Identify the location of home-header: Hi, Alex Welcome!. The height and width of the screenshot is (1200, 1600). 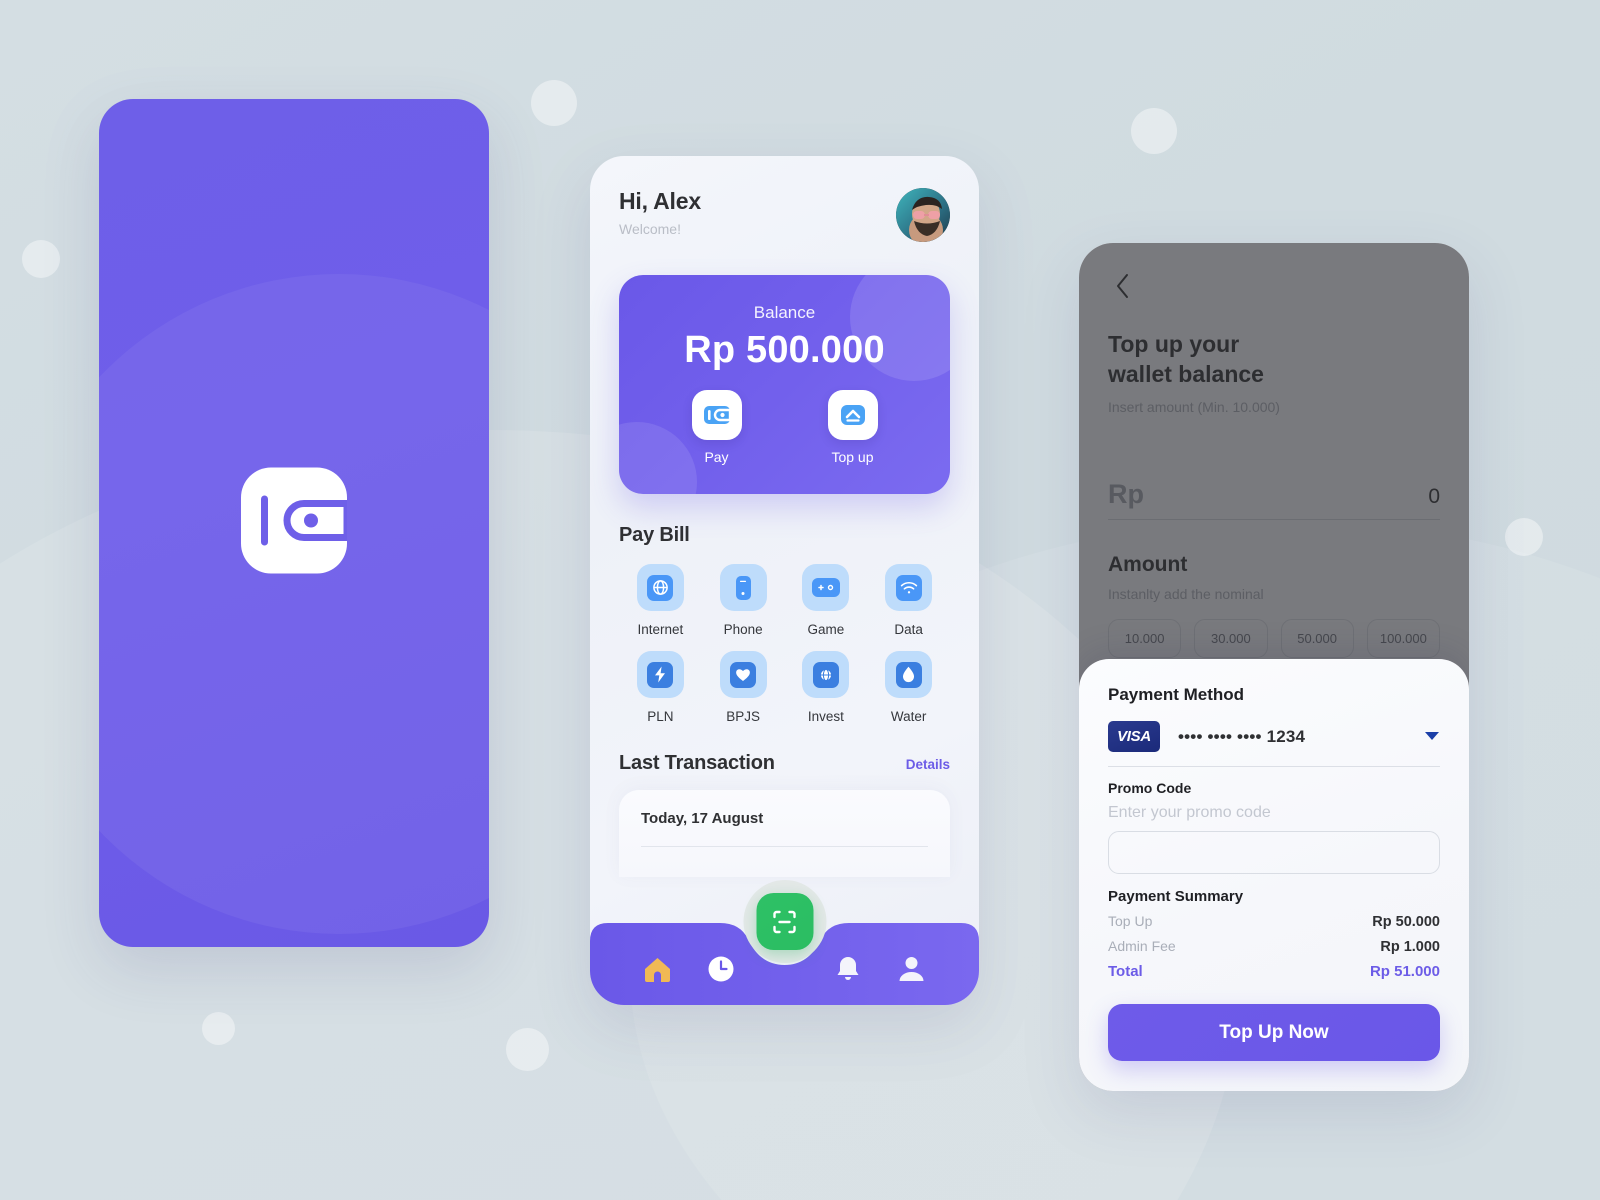
(784, 199).